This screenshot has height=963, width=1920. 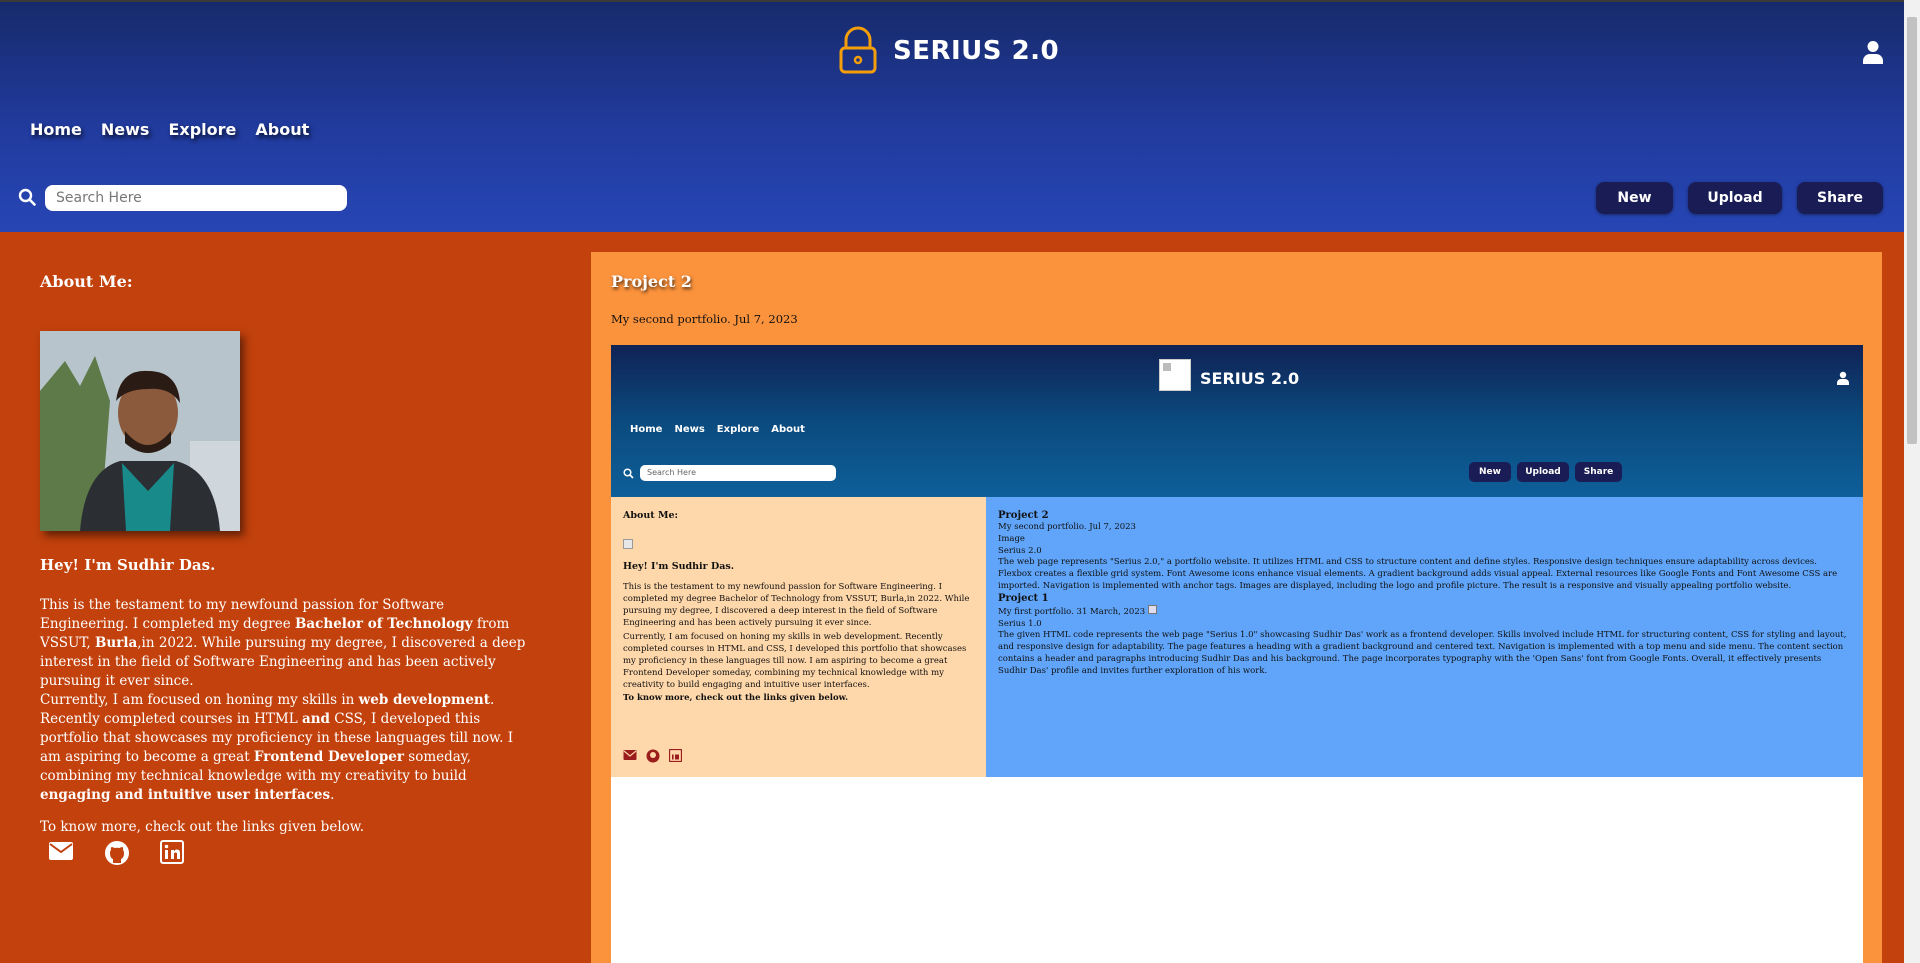 What do you see at coordinates (1912, 230) in the screenshot?
I see `scrollbar-thumb` at bounding box center [1912, 230].